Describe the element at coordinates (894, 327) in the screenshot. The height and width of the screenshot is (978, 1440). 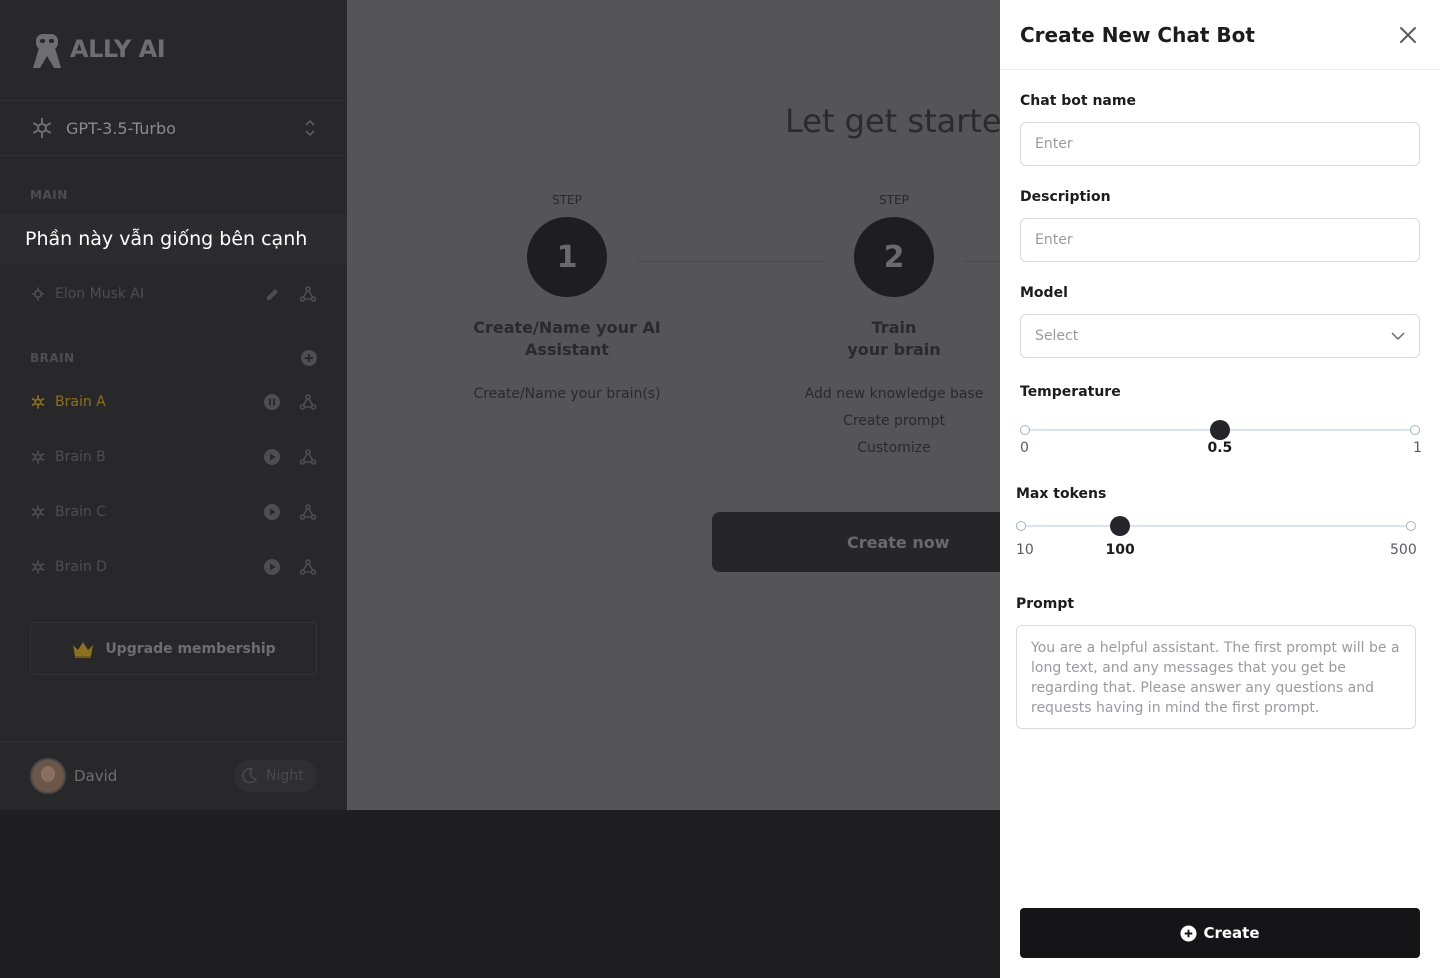
I see `step-title-line: Train` at that location.